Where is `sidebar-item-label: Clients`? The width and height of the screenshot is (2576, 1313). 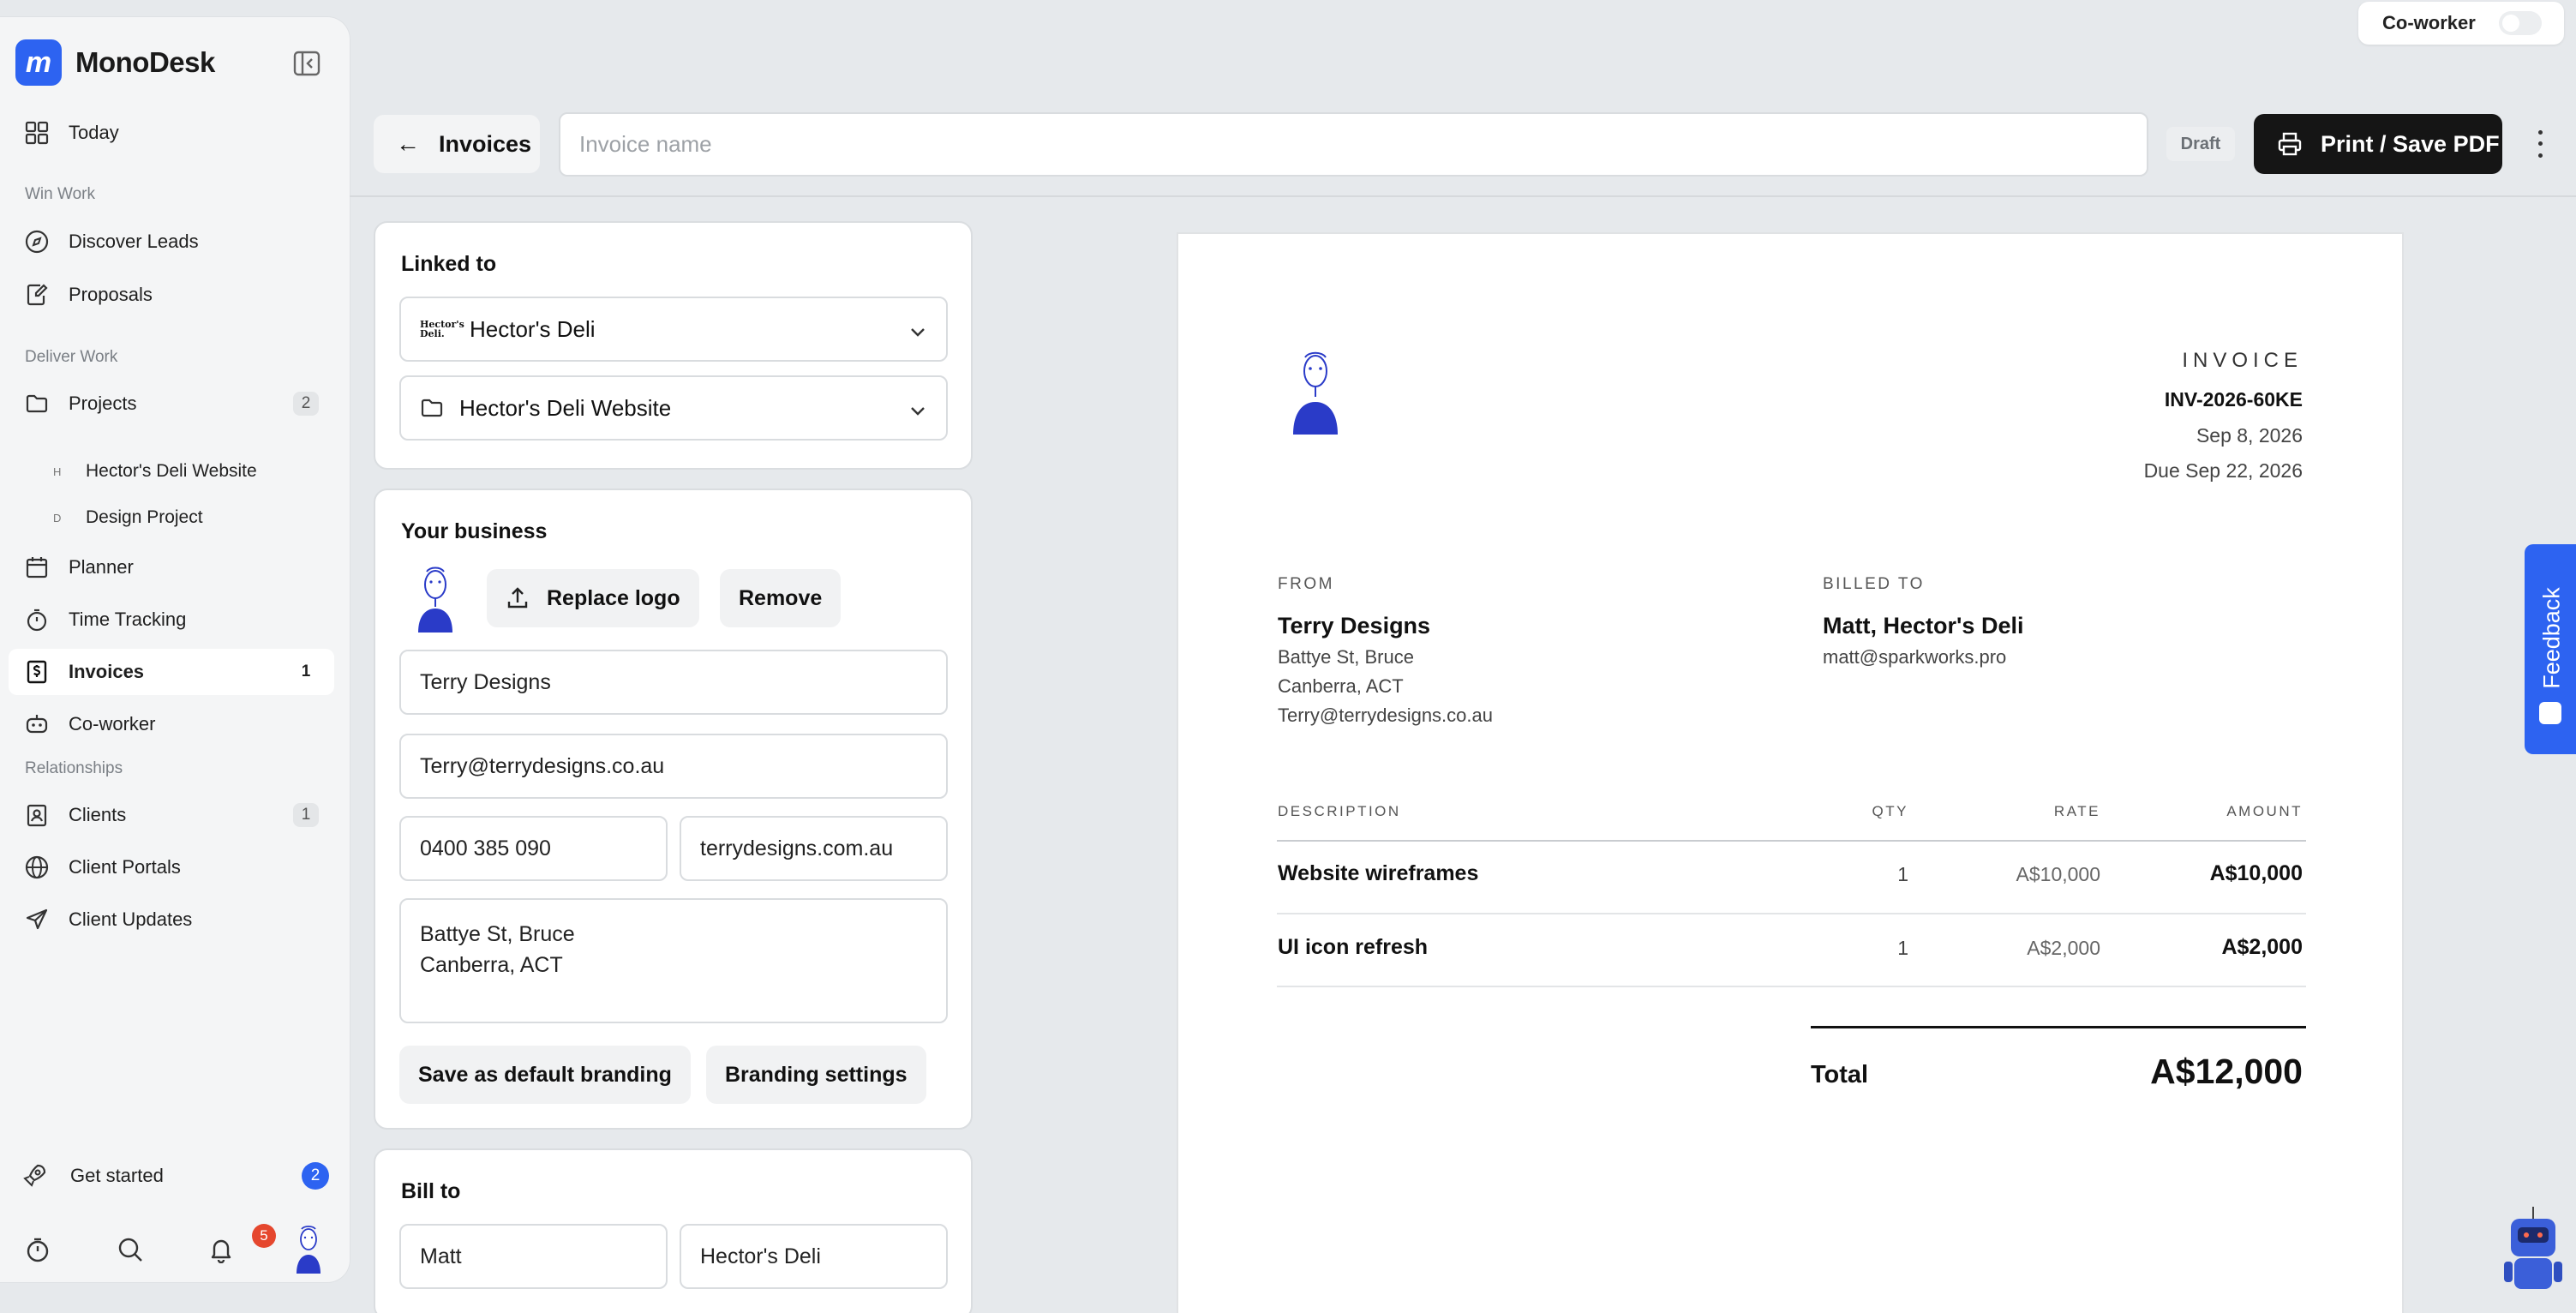
sidebar-item-label: Clients is located at coordinates (98, 814).